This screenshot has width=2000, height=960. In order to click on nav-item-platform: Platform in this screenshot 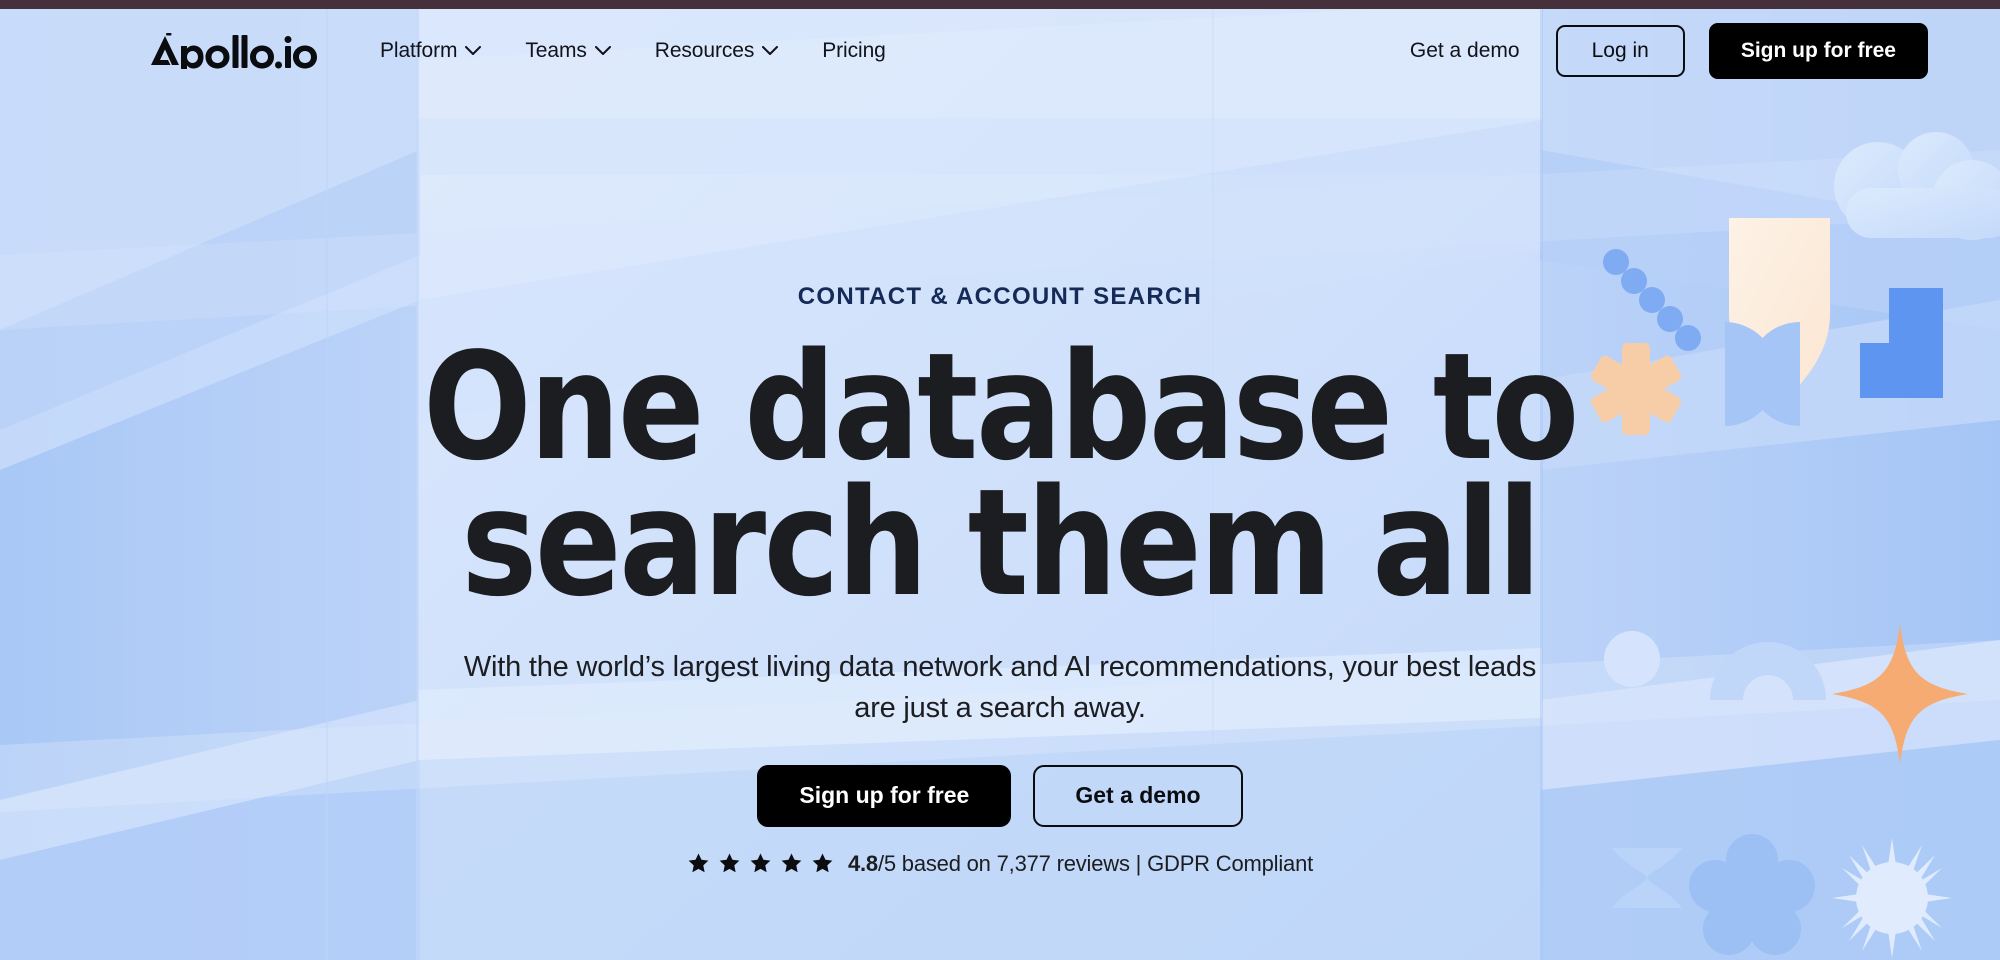, I will do `click(430, 51)`.